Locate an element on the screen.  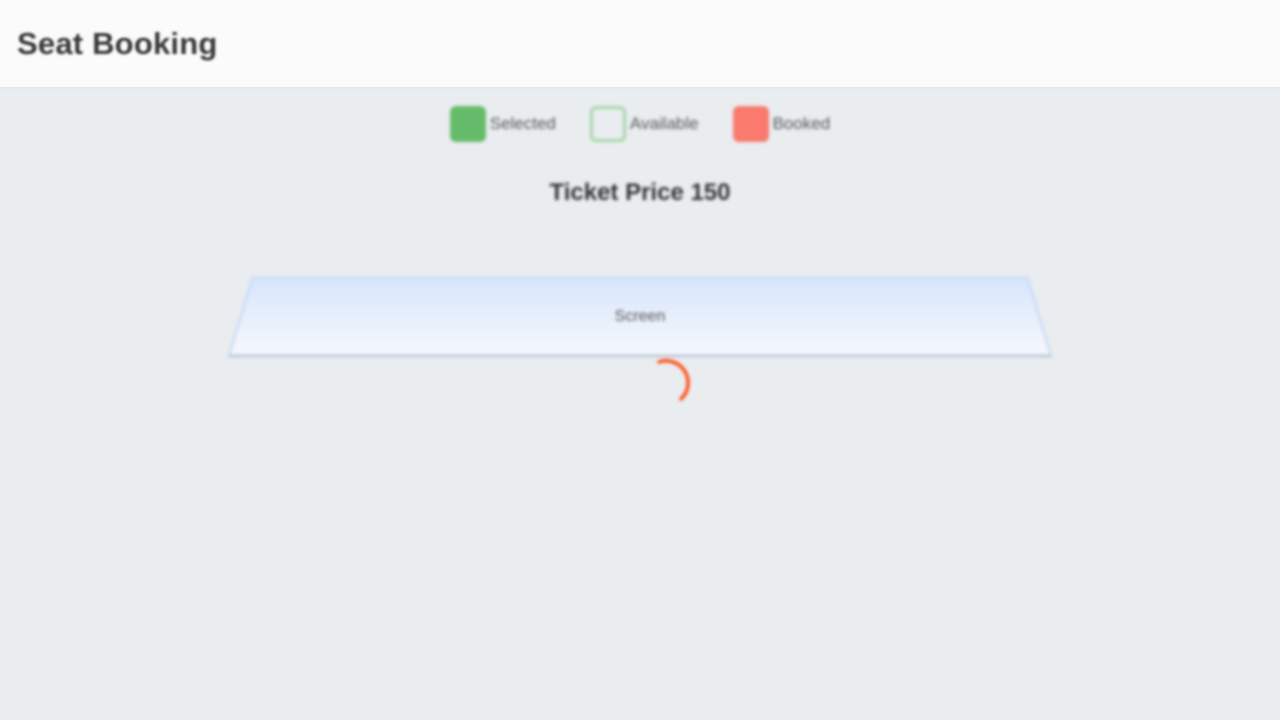
legend-item-booked: Booked is located at coordinates (781, 124).